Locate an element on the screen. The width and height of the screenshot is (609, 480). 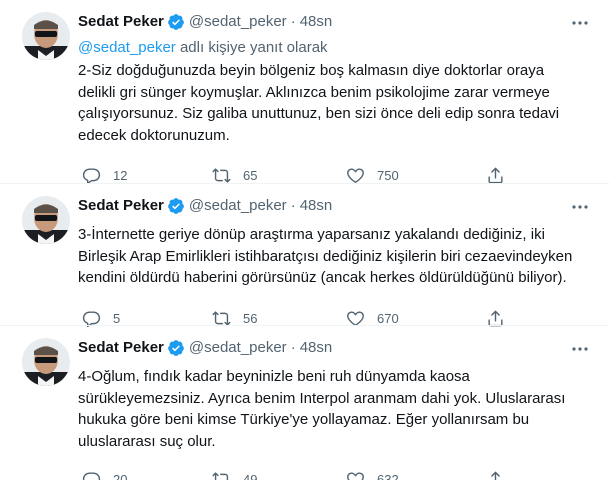
retweet-count: 49 is located at coordinates (250, 476).